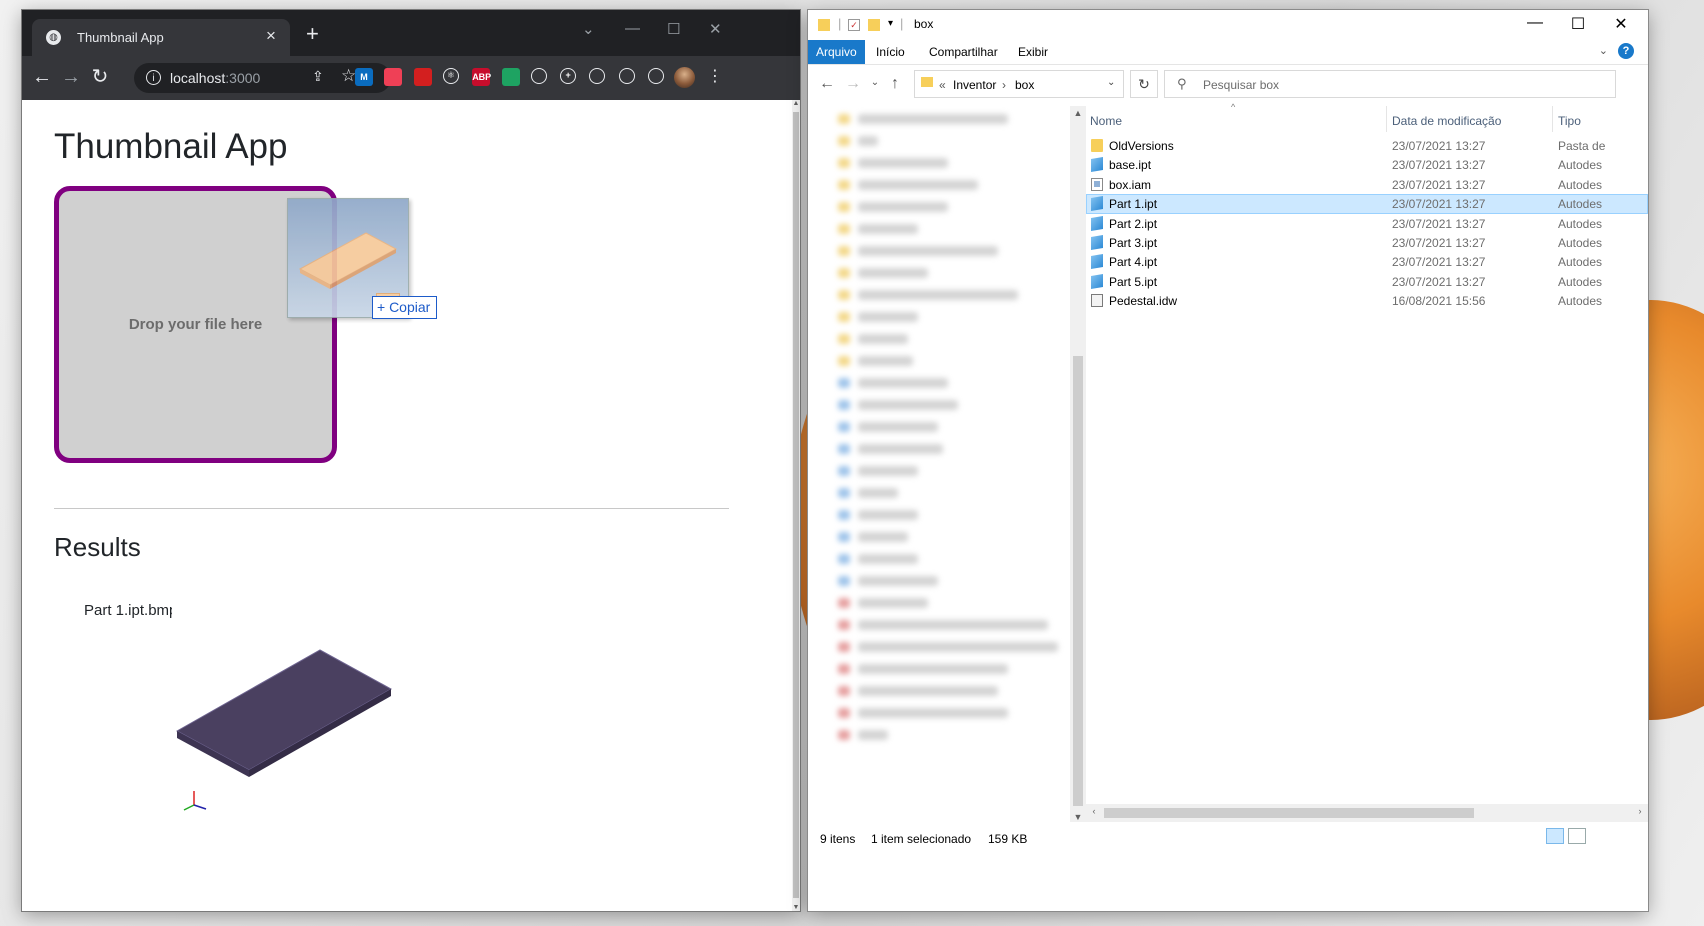 This screenshot has width=1704, height=926. I want to click on tab-arquivo: Arquivo, so click(836, 52).